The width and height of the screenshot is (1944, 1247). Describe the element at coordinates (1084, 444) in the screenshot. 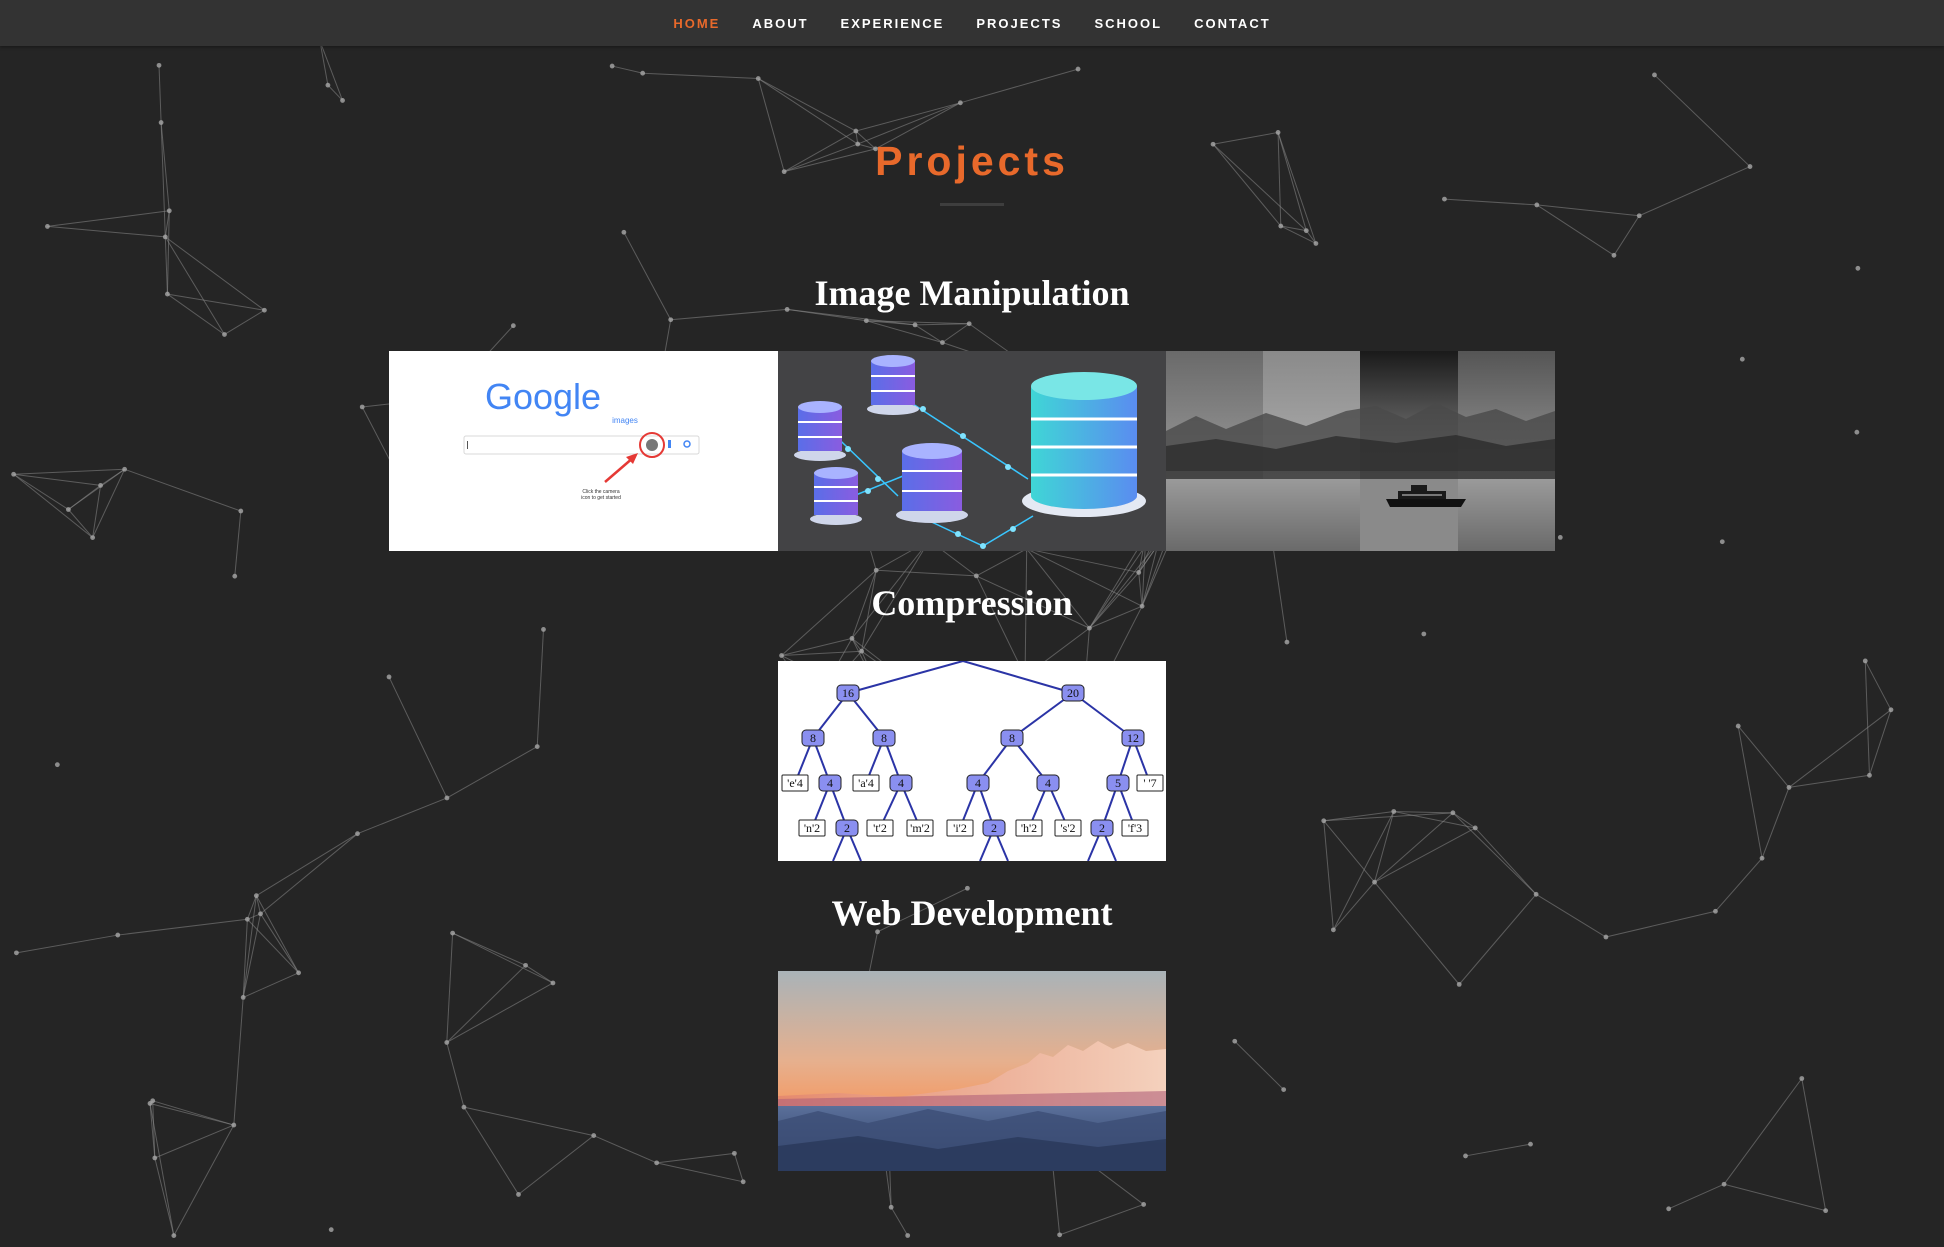

I see `database-icon-large` at that location.